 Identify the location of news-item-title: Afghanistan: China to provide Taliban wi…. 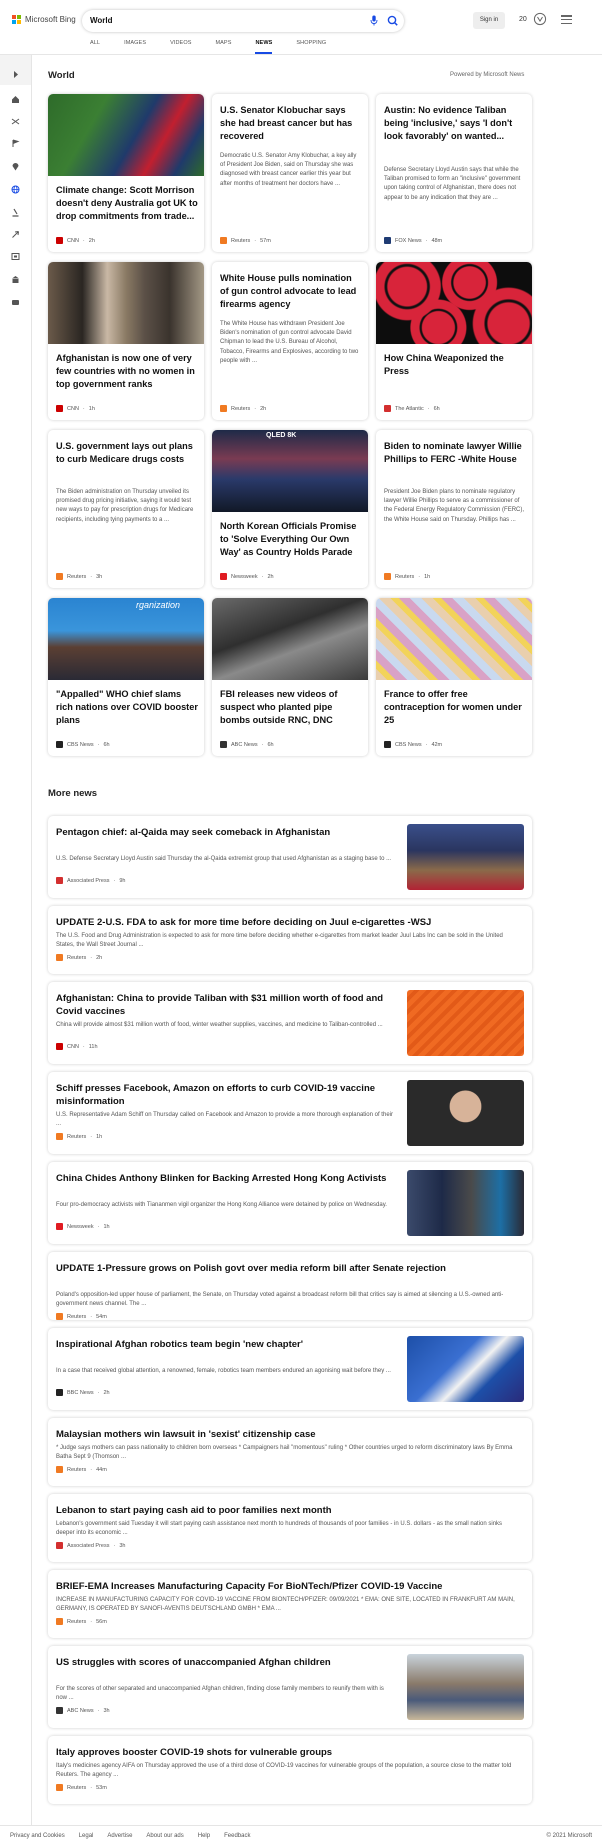
(225, 1005).